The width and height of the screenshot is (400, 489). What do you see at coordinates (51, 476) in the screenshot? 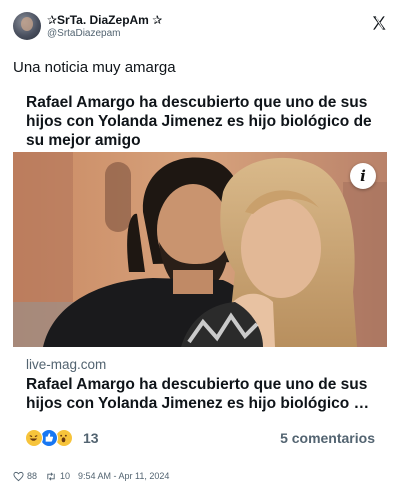
I see `retweet-icon` at bounding box center [51, 476].